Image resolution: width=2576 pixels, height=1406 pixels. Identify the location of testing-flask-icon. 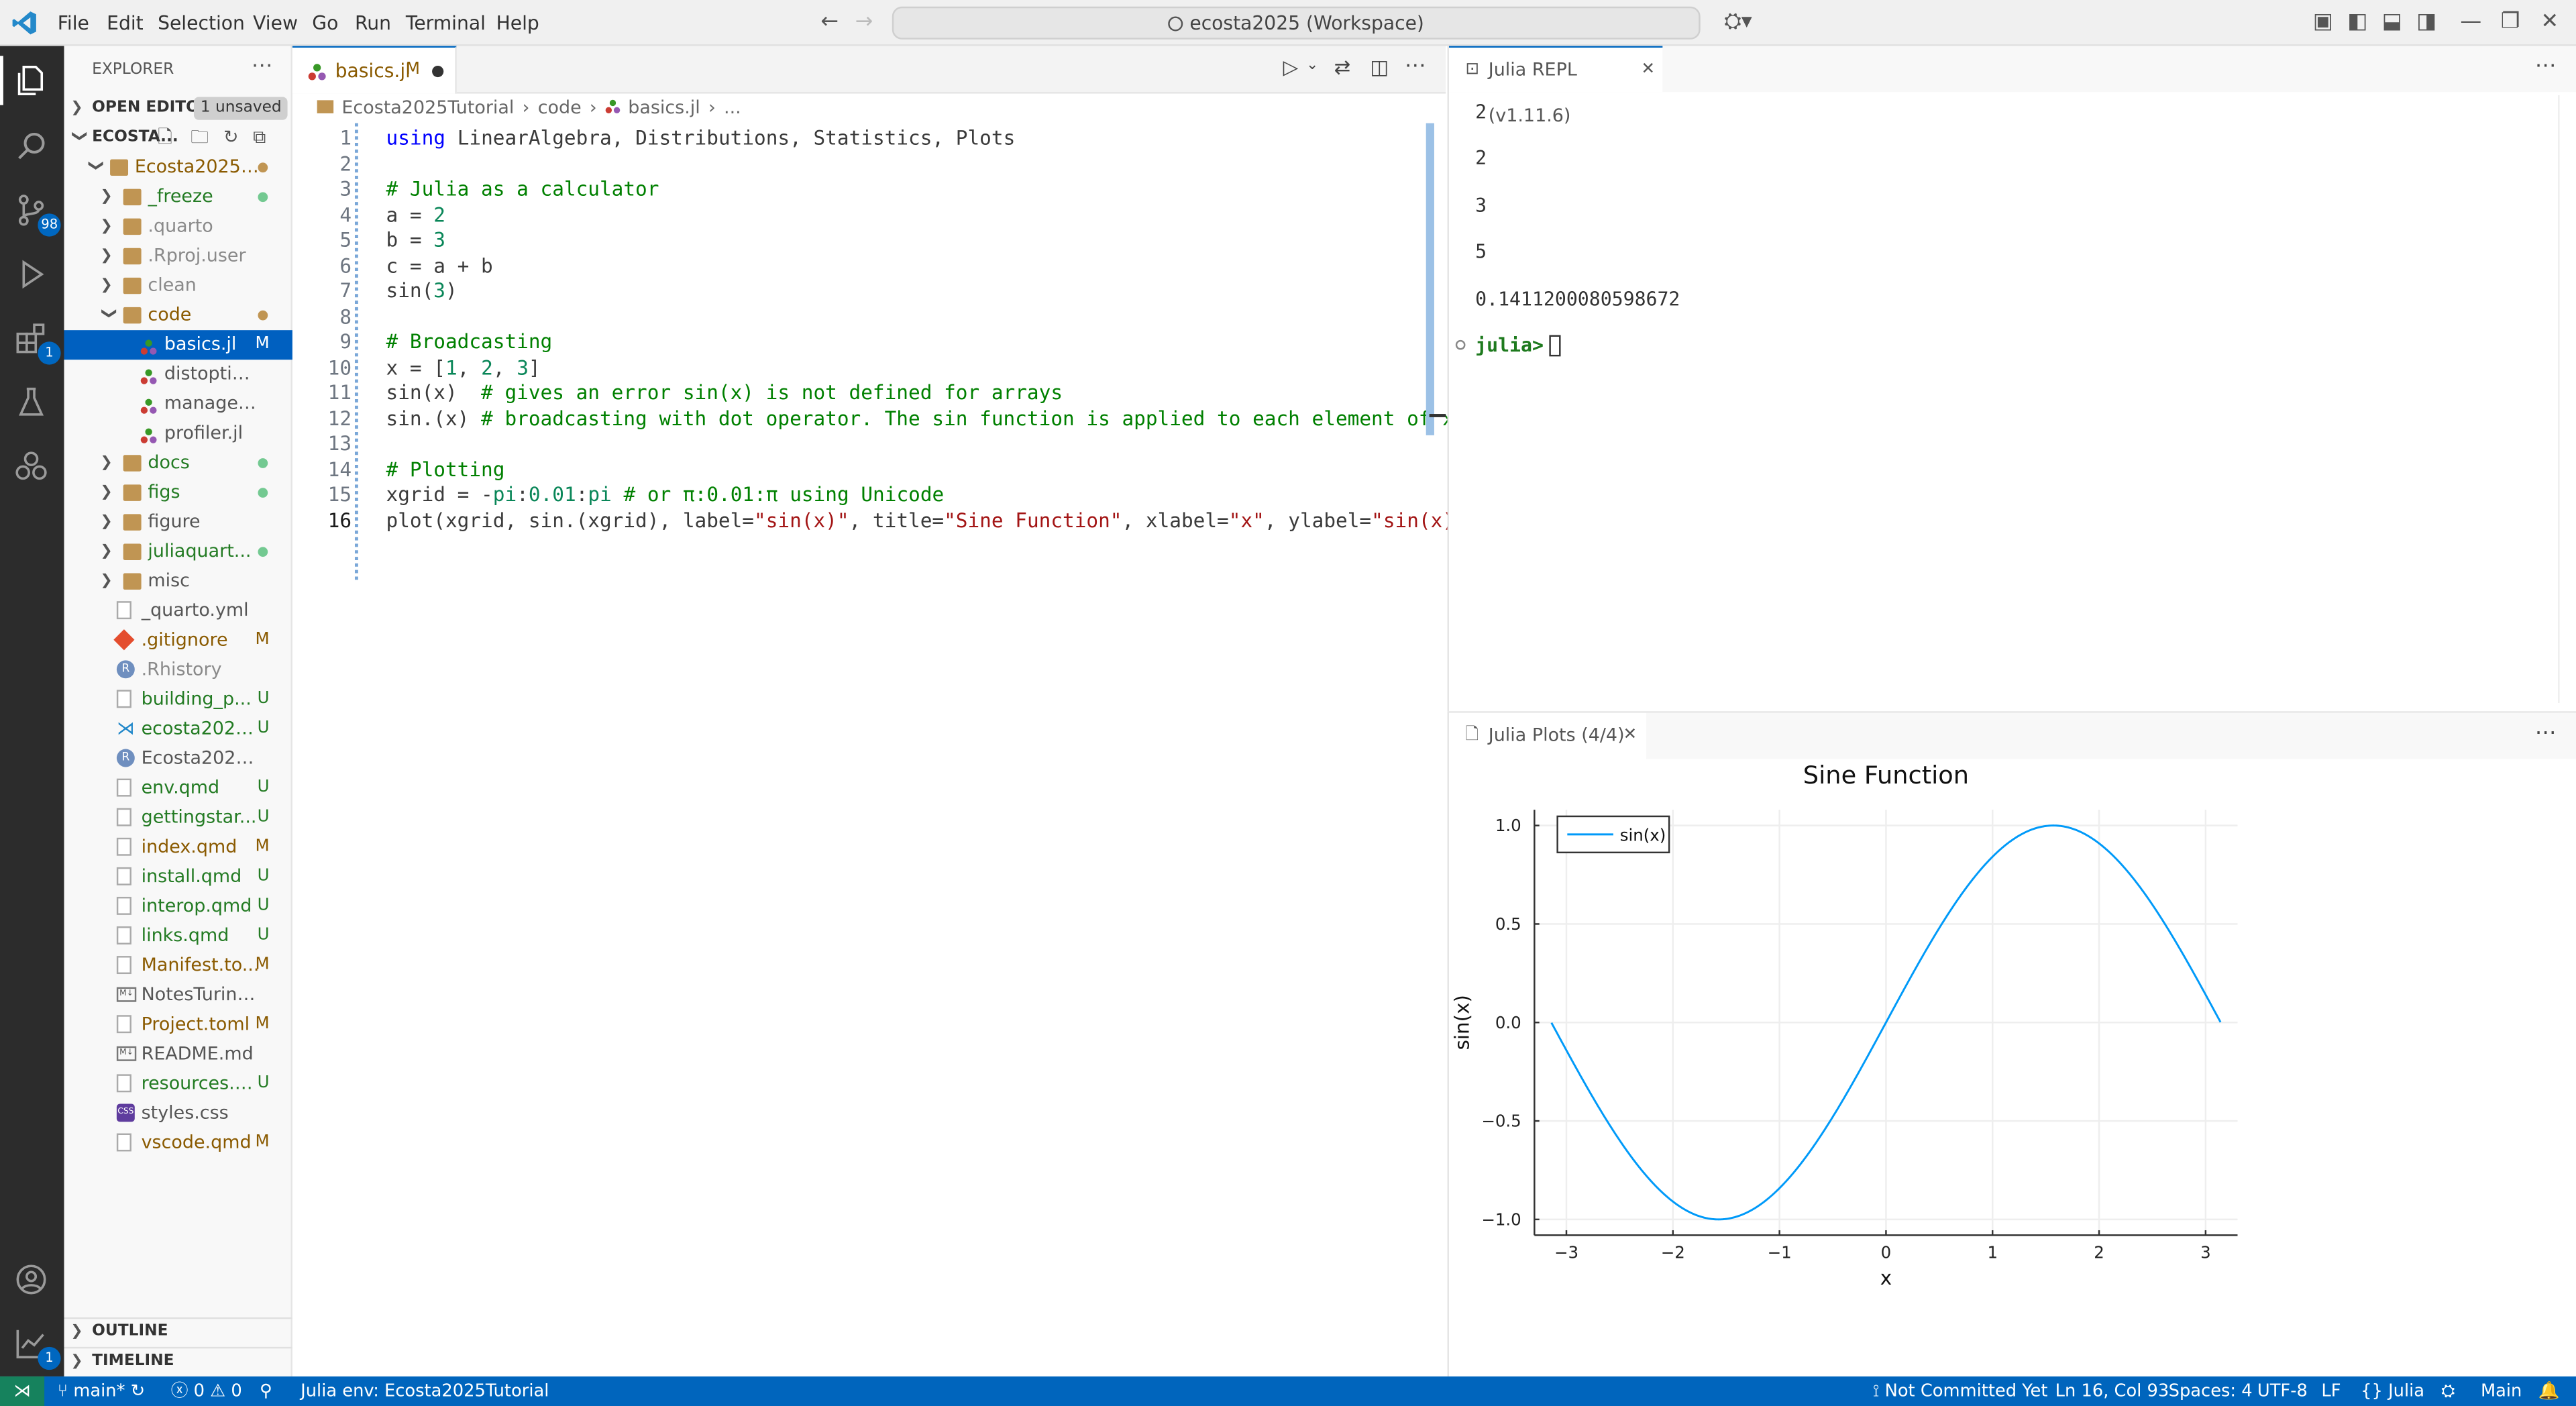
(33, 404).